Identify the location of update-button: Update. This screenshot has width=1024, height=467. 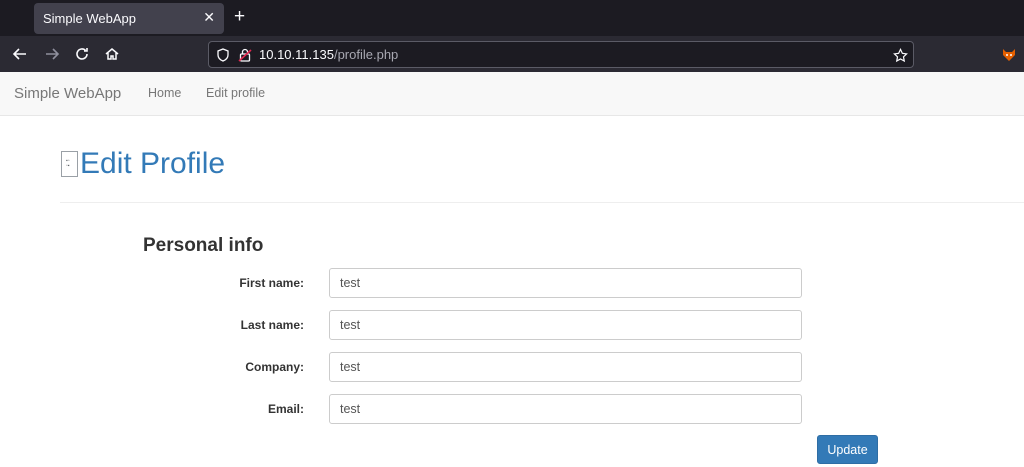
(847, 449).